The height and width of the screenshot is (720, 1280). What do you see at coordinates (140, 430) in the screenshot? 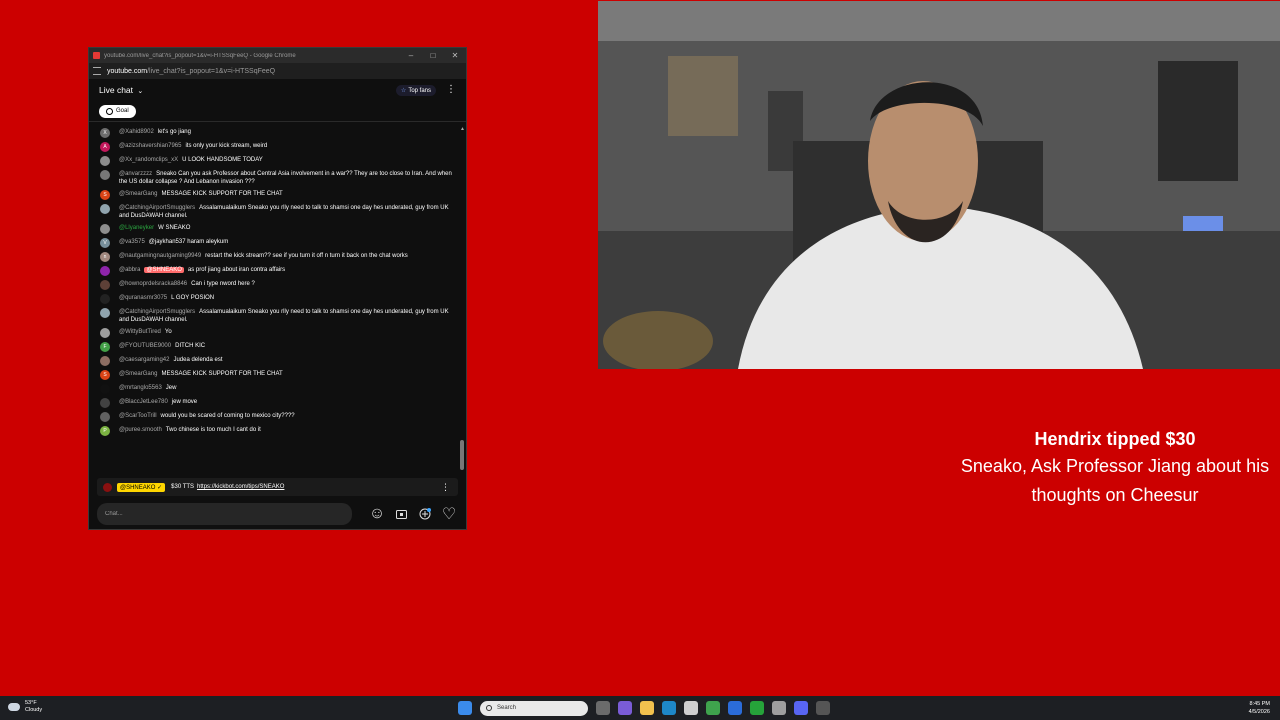
I see `message-author: @puree.smooth` at bounding box center [140, 430].